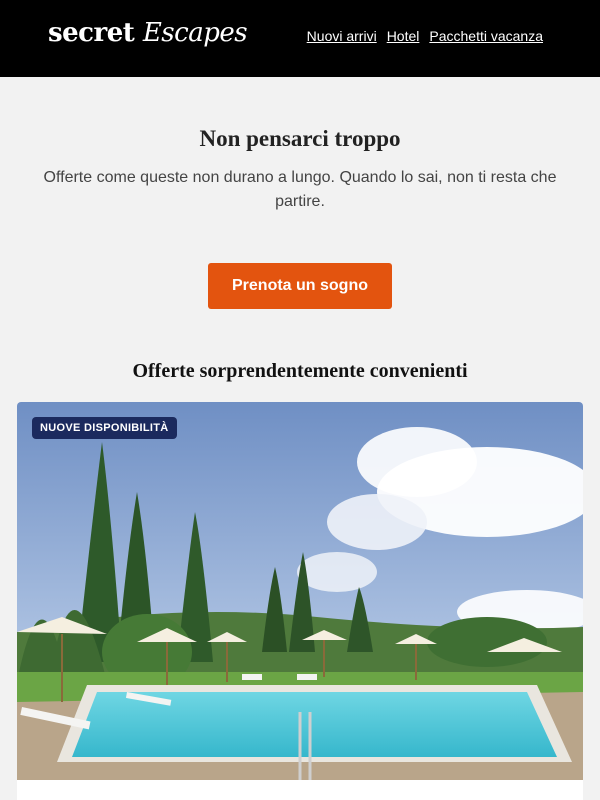  I want to click on nav-link-nuovi-arrivi: Nuovi arrivi, so click(342, 36).